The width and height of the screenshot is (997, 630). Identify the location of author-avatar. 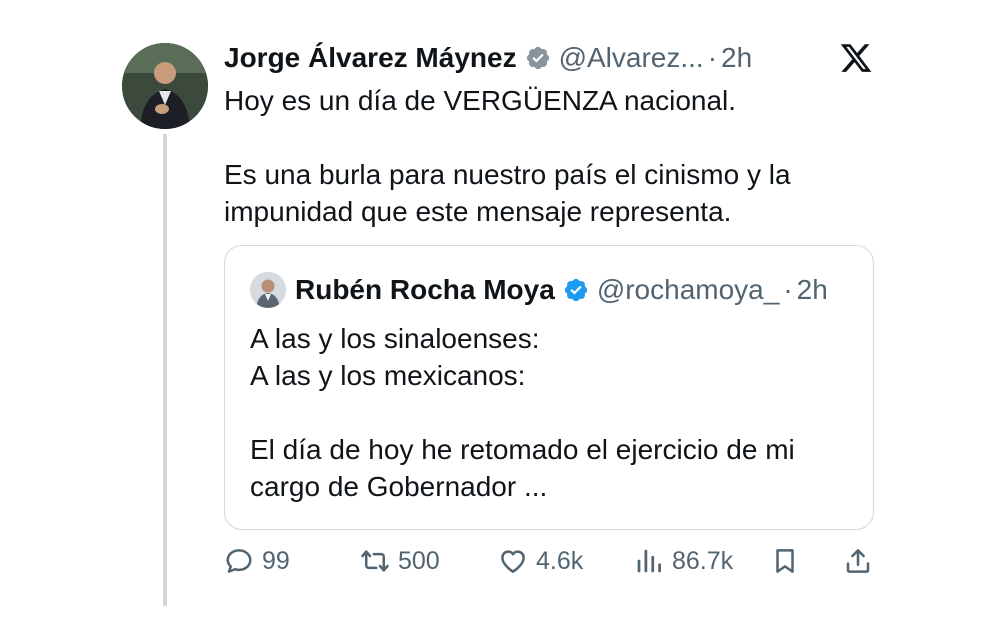
(165, 86).